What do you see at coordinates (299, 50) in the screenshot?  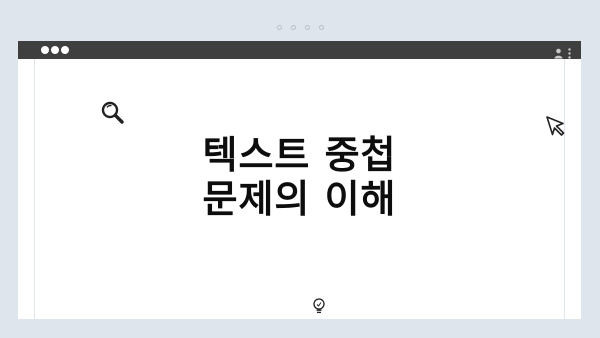 I see `window-titlebar` at bounding box center [299, 50].